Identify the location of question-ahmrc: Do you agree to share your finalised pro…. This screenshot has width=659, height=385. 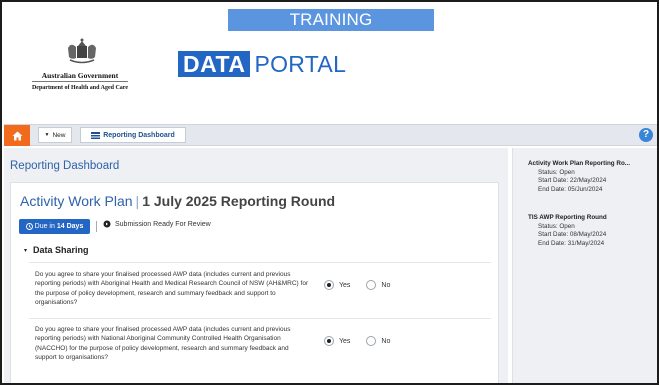
(172, 288).